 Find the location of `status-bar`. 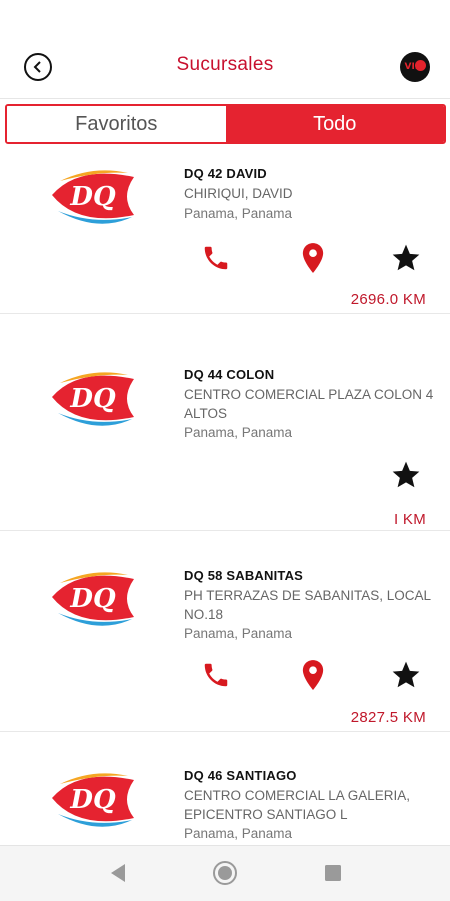

status-bar is located at coordinates (225, 20).